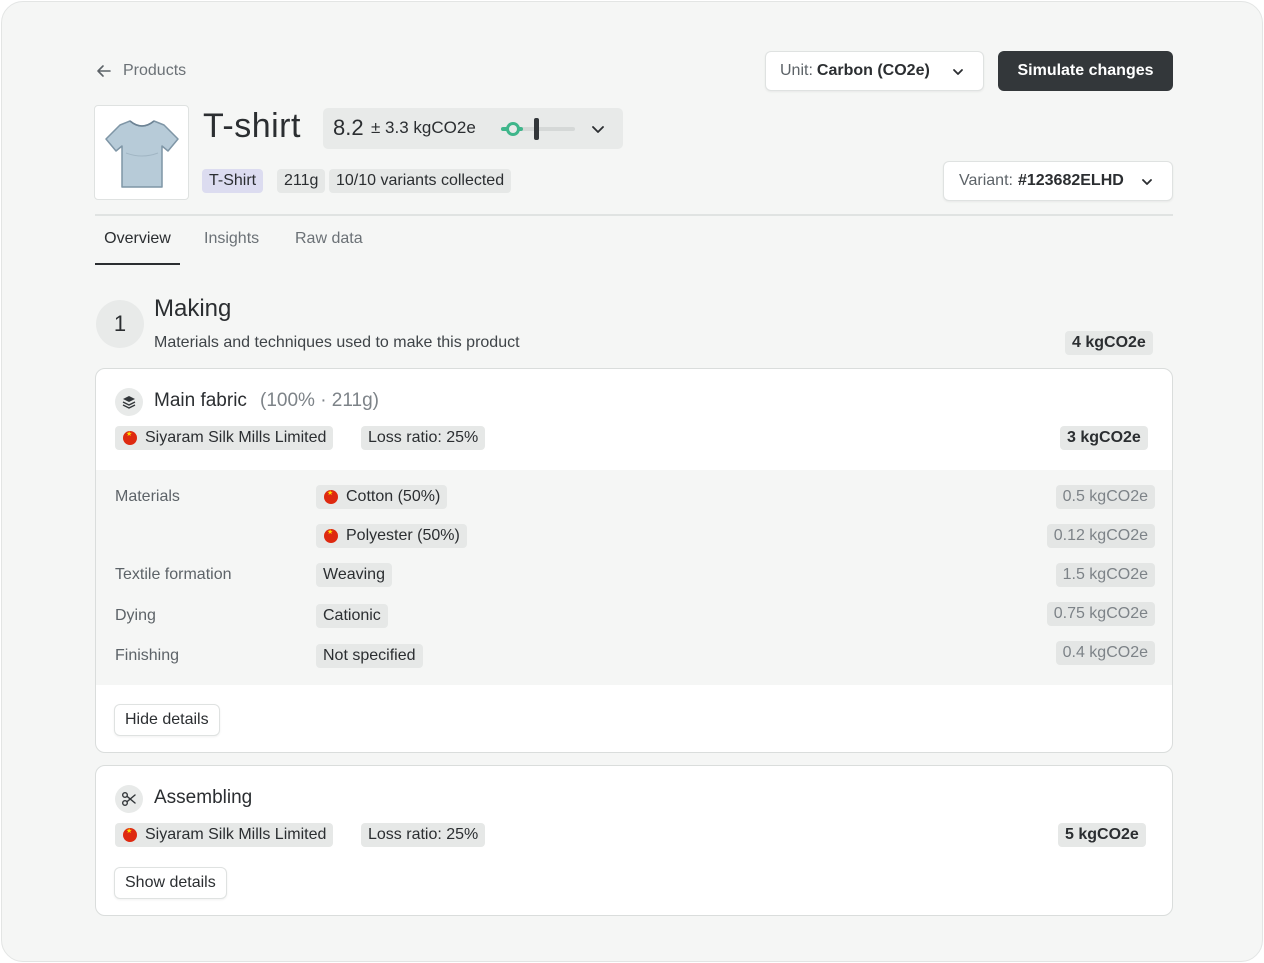 The image size is (1264, 963). Describe the element at coordinates (319, 400) in the screenshot. I see `main-fabric-meta: (100% · 211g)` at that location.